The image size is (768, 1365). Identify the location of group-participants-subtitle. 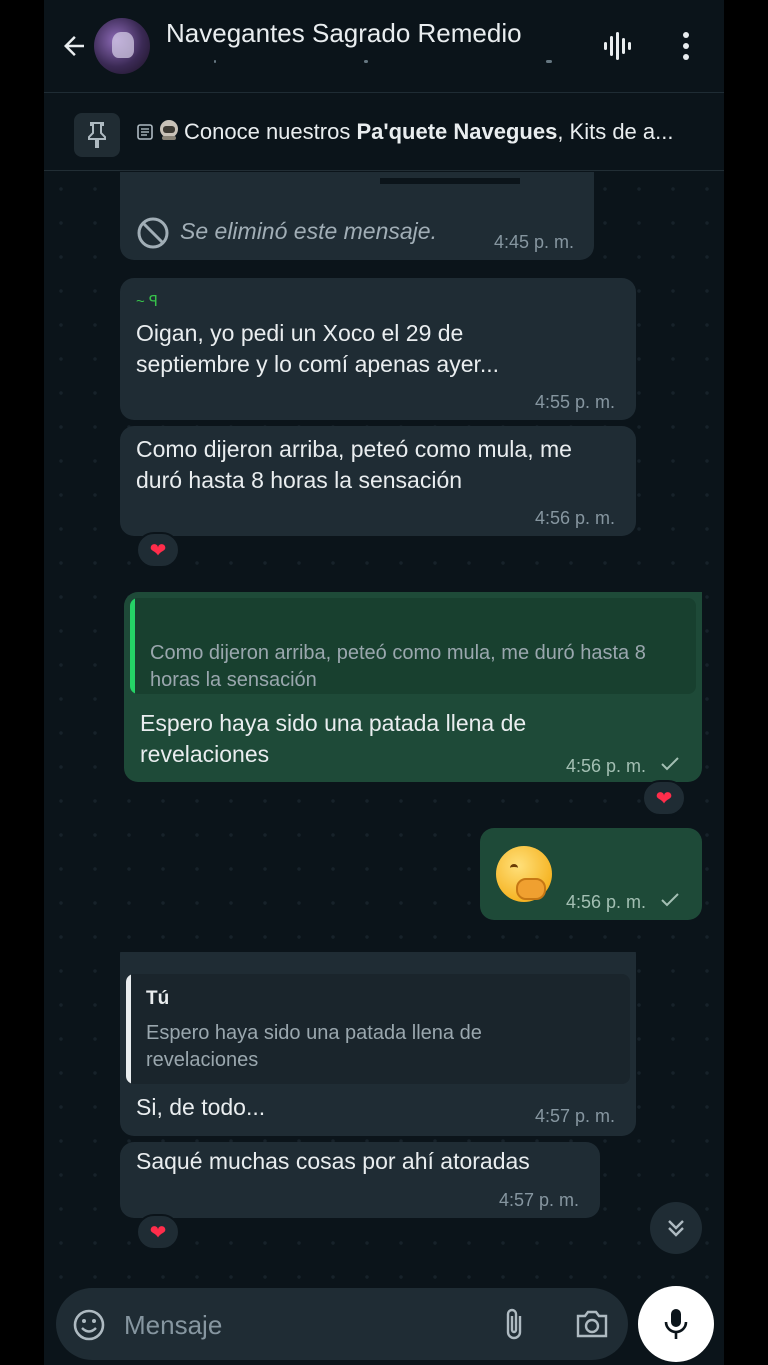
(366, 64).